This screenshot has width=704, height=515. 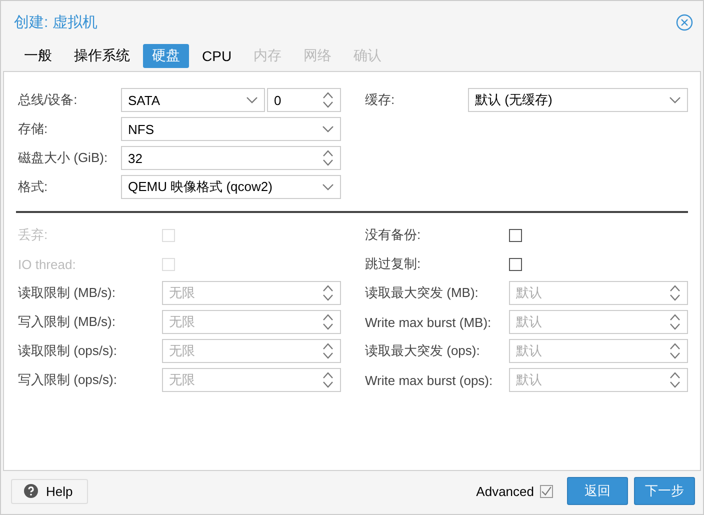 I want to click on field-label: 写入限制 (ops/s):, so click(x=67, y=380).